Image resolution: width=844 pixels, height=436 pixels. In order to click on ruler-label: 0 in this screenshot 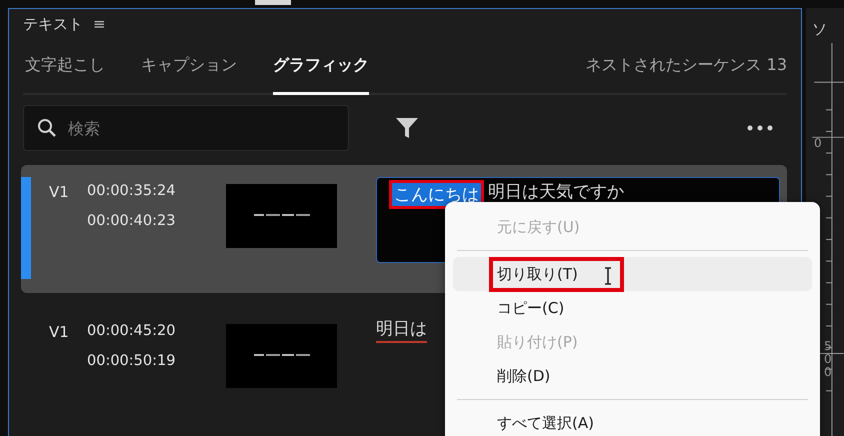, I will do `click(818, 143)`.